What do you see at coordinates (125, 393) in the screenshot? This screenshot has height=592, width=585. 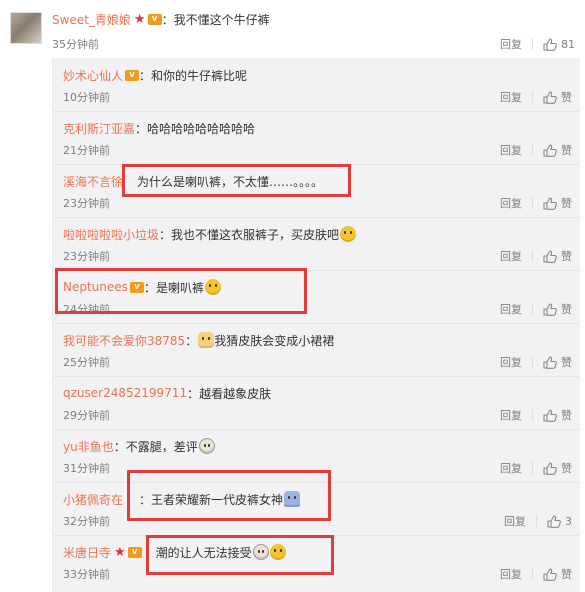 I see `username: qzuser24852199711` at bounding box center [125, 393].